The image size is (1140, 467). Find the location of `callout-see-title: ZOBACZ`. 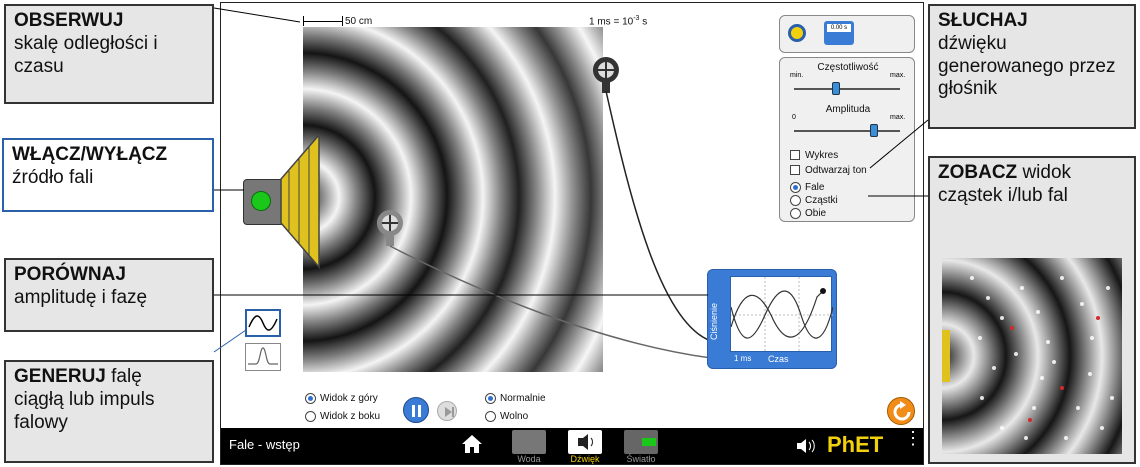

callout-see-title: ZOBACZ is located at coordinates (978, 172).